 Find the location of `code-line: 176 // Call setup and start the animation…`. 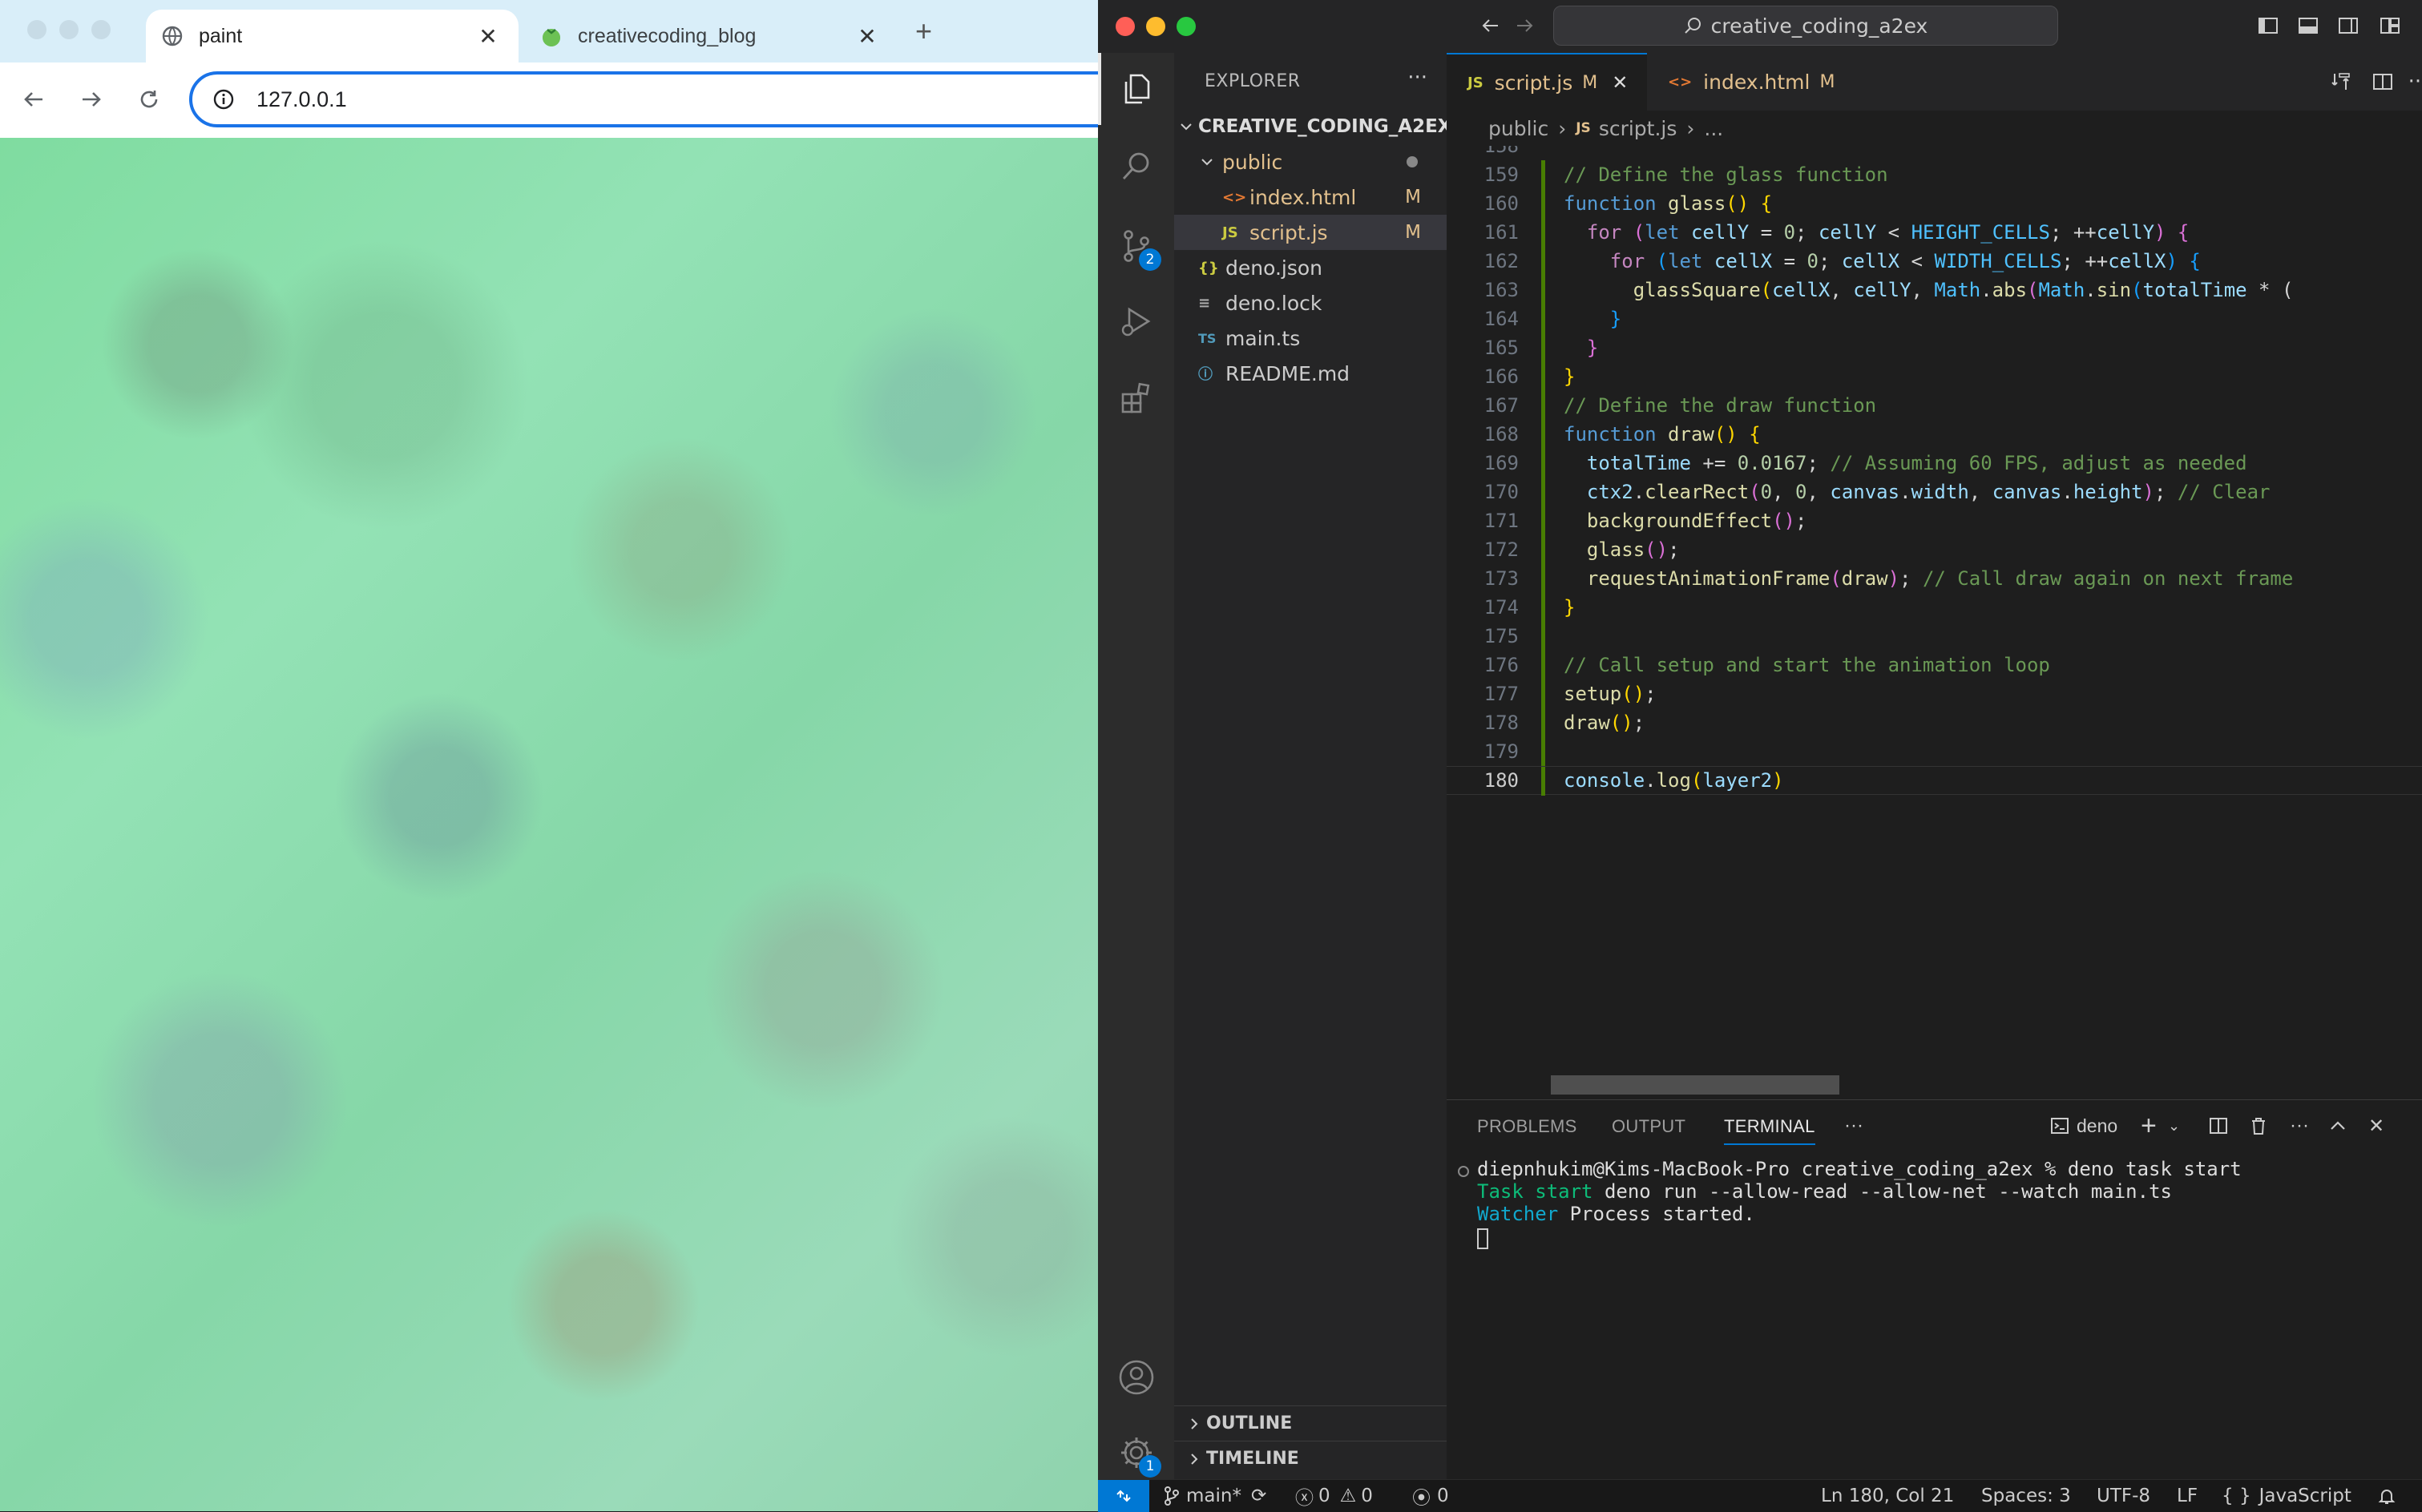

code-line: 176 // Call setup and start the animation… is located at coordinates (1934, 665).